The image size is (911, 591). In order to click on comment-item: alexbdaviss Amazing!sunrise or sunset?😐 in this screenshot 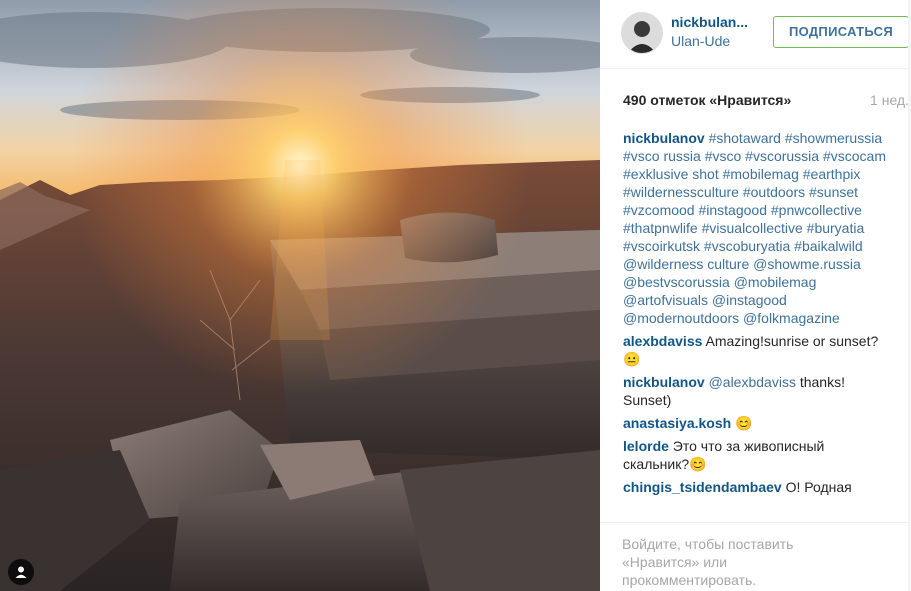, I will do `click(758, 350)`.